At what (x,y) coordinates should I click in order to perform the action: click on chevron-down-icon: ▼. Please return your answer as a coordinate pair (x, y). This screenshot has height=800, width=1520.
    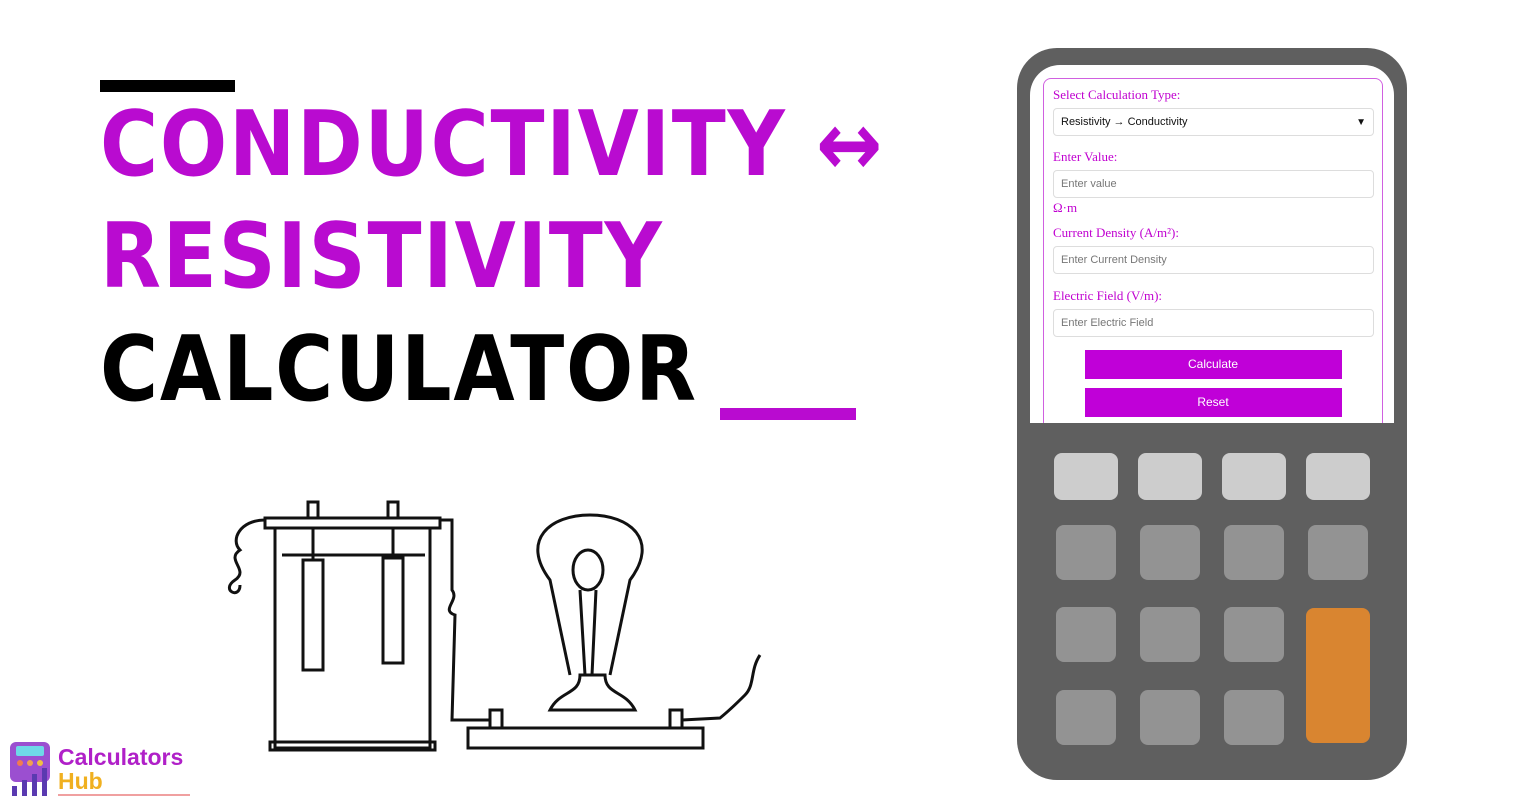
    Looking at the image, I should click on (1361, 122).